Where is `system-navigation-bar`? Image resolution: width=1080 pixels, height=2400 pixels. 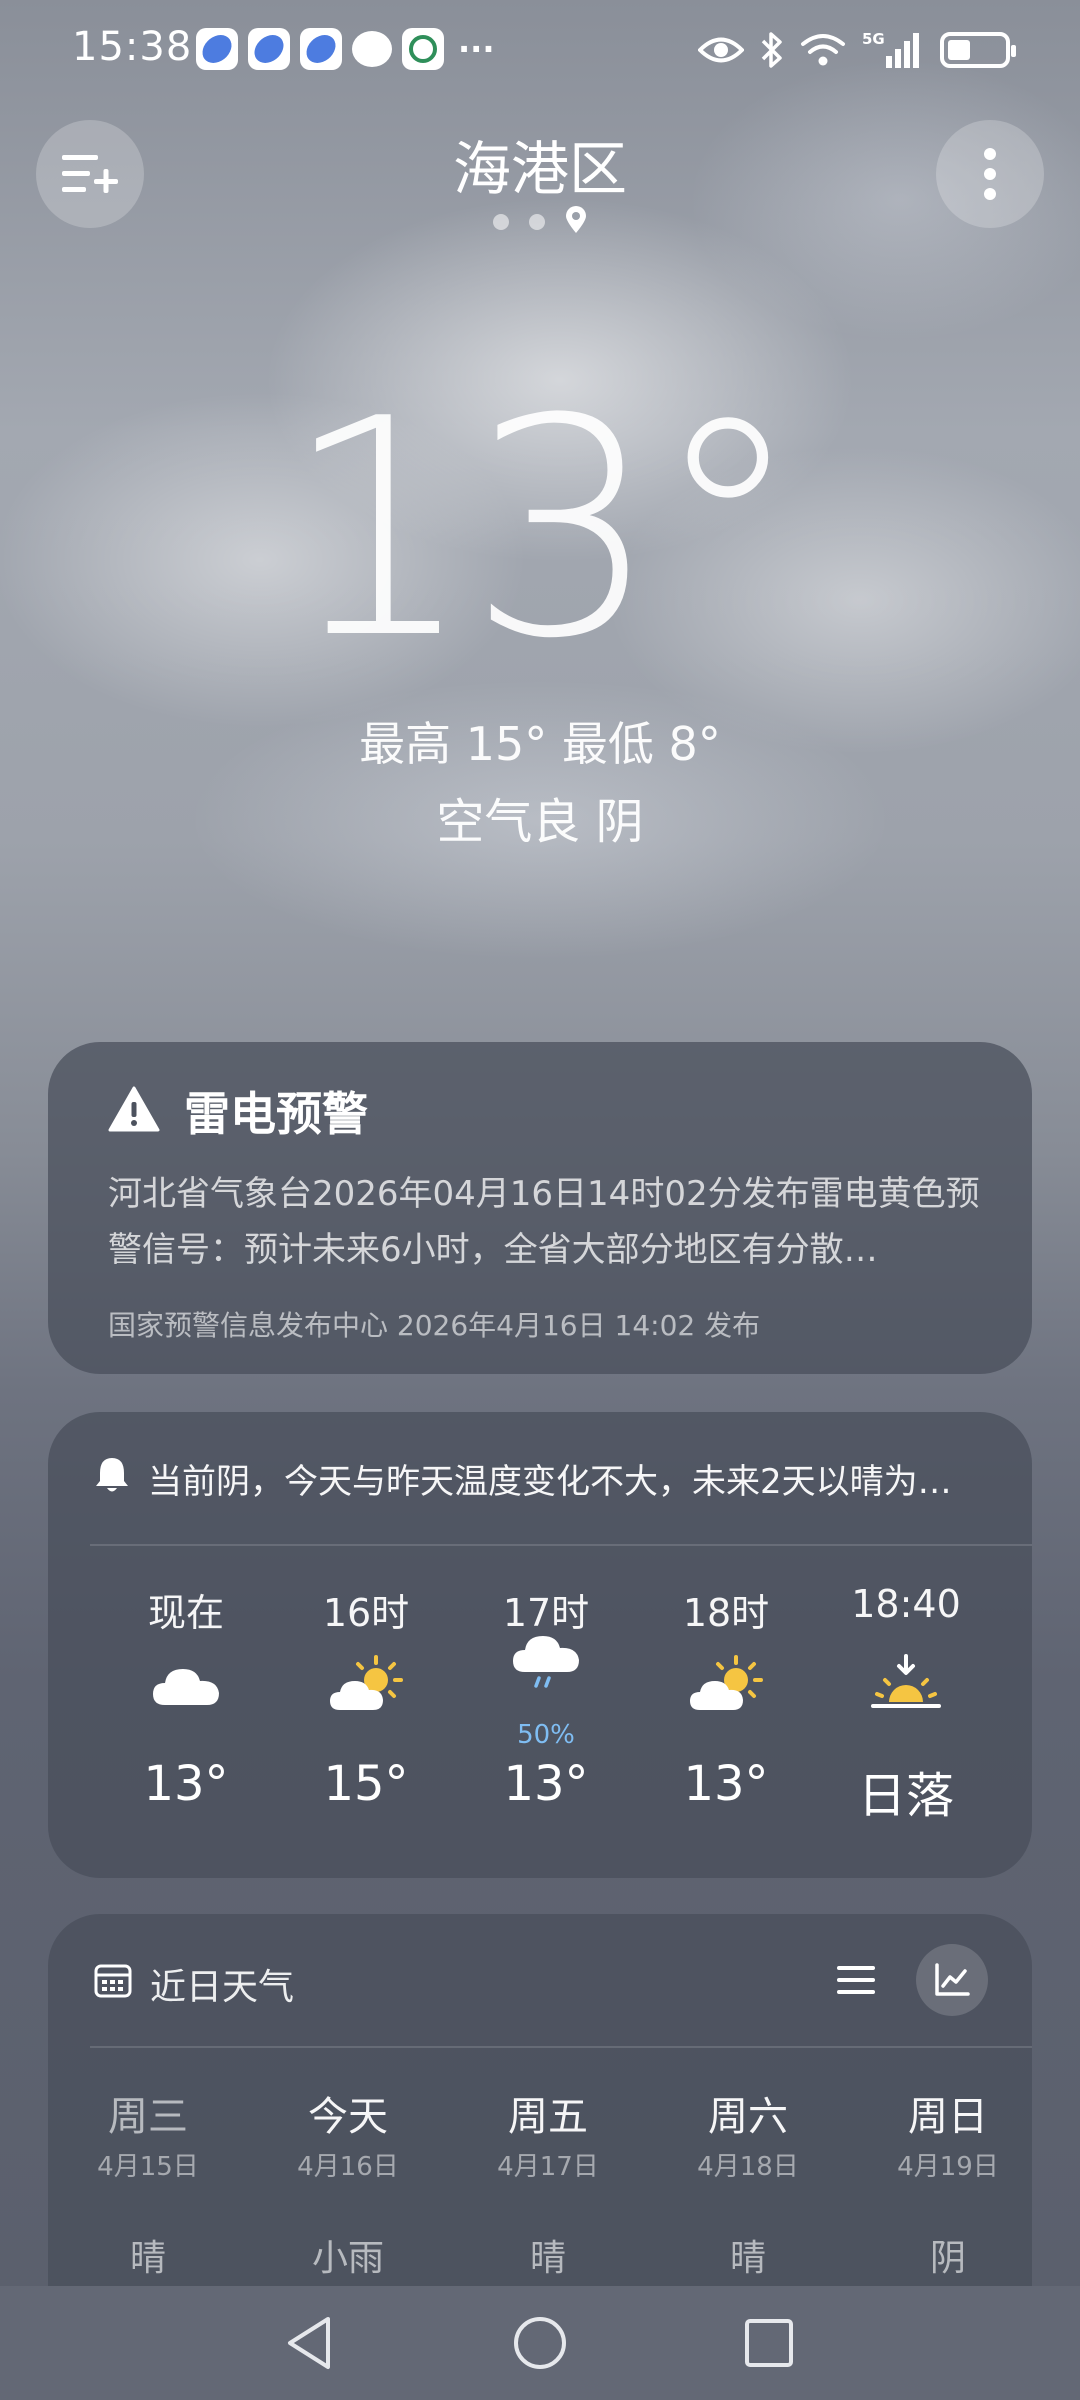 system-navigation-bar is located at coordinates (540, 2343).